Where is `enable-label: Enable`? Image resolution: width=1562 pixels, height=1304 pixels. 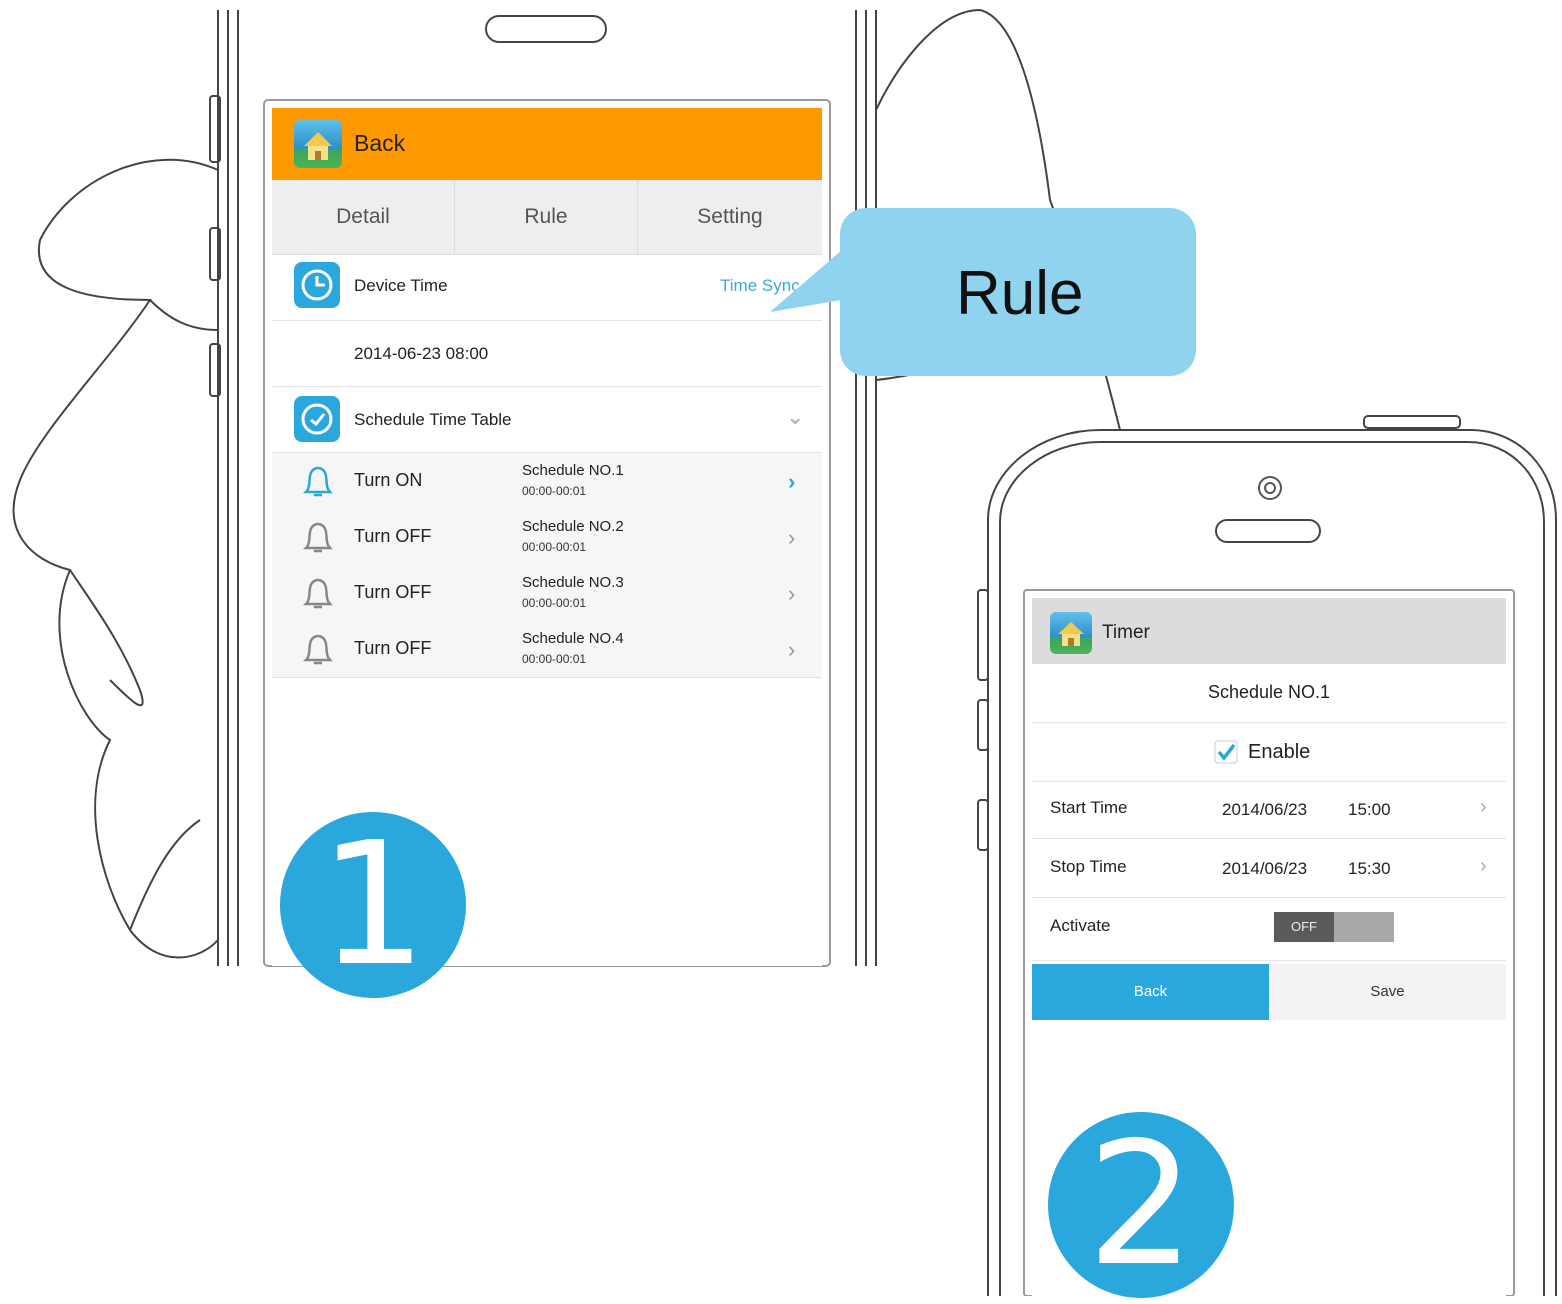
enable-label: Enable is located at coordinates (1279, 752).